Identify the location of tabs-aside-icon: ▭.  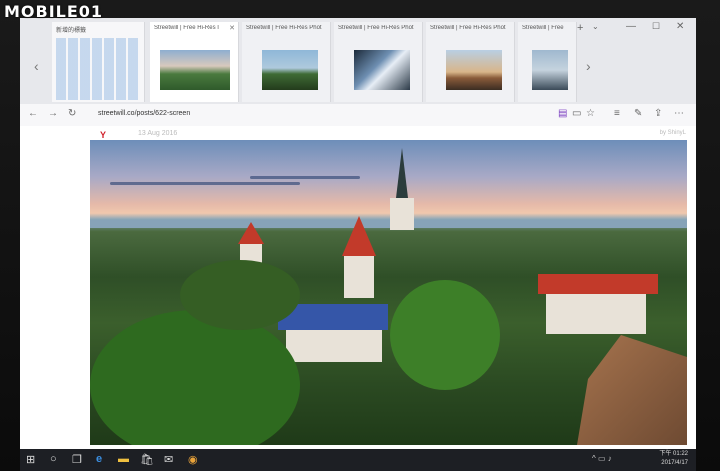
(576, 113).